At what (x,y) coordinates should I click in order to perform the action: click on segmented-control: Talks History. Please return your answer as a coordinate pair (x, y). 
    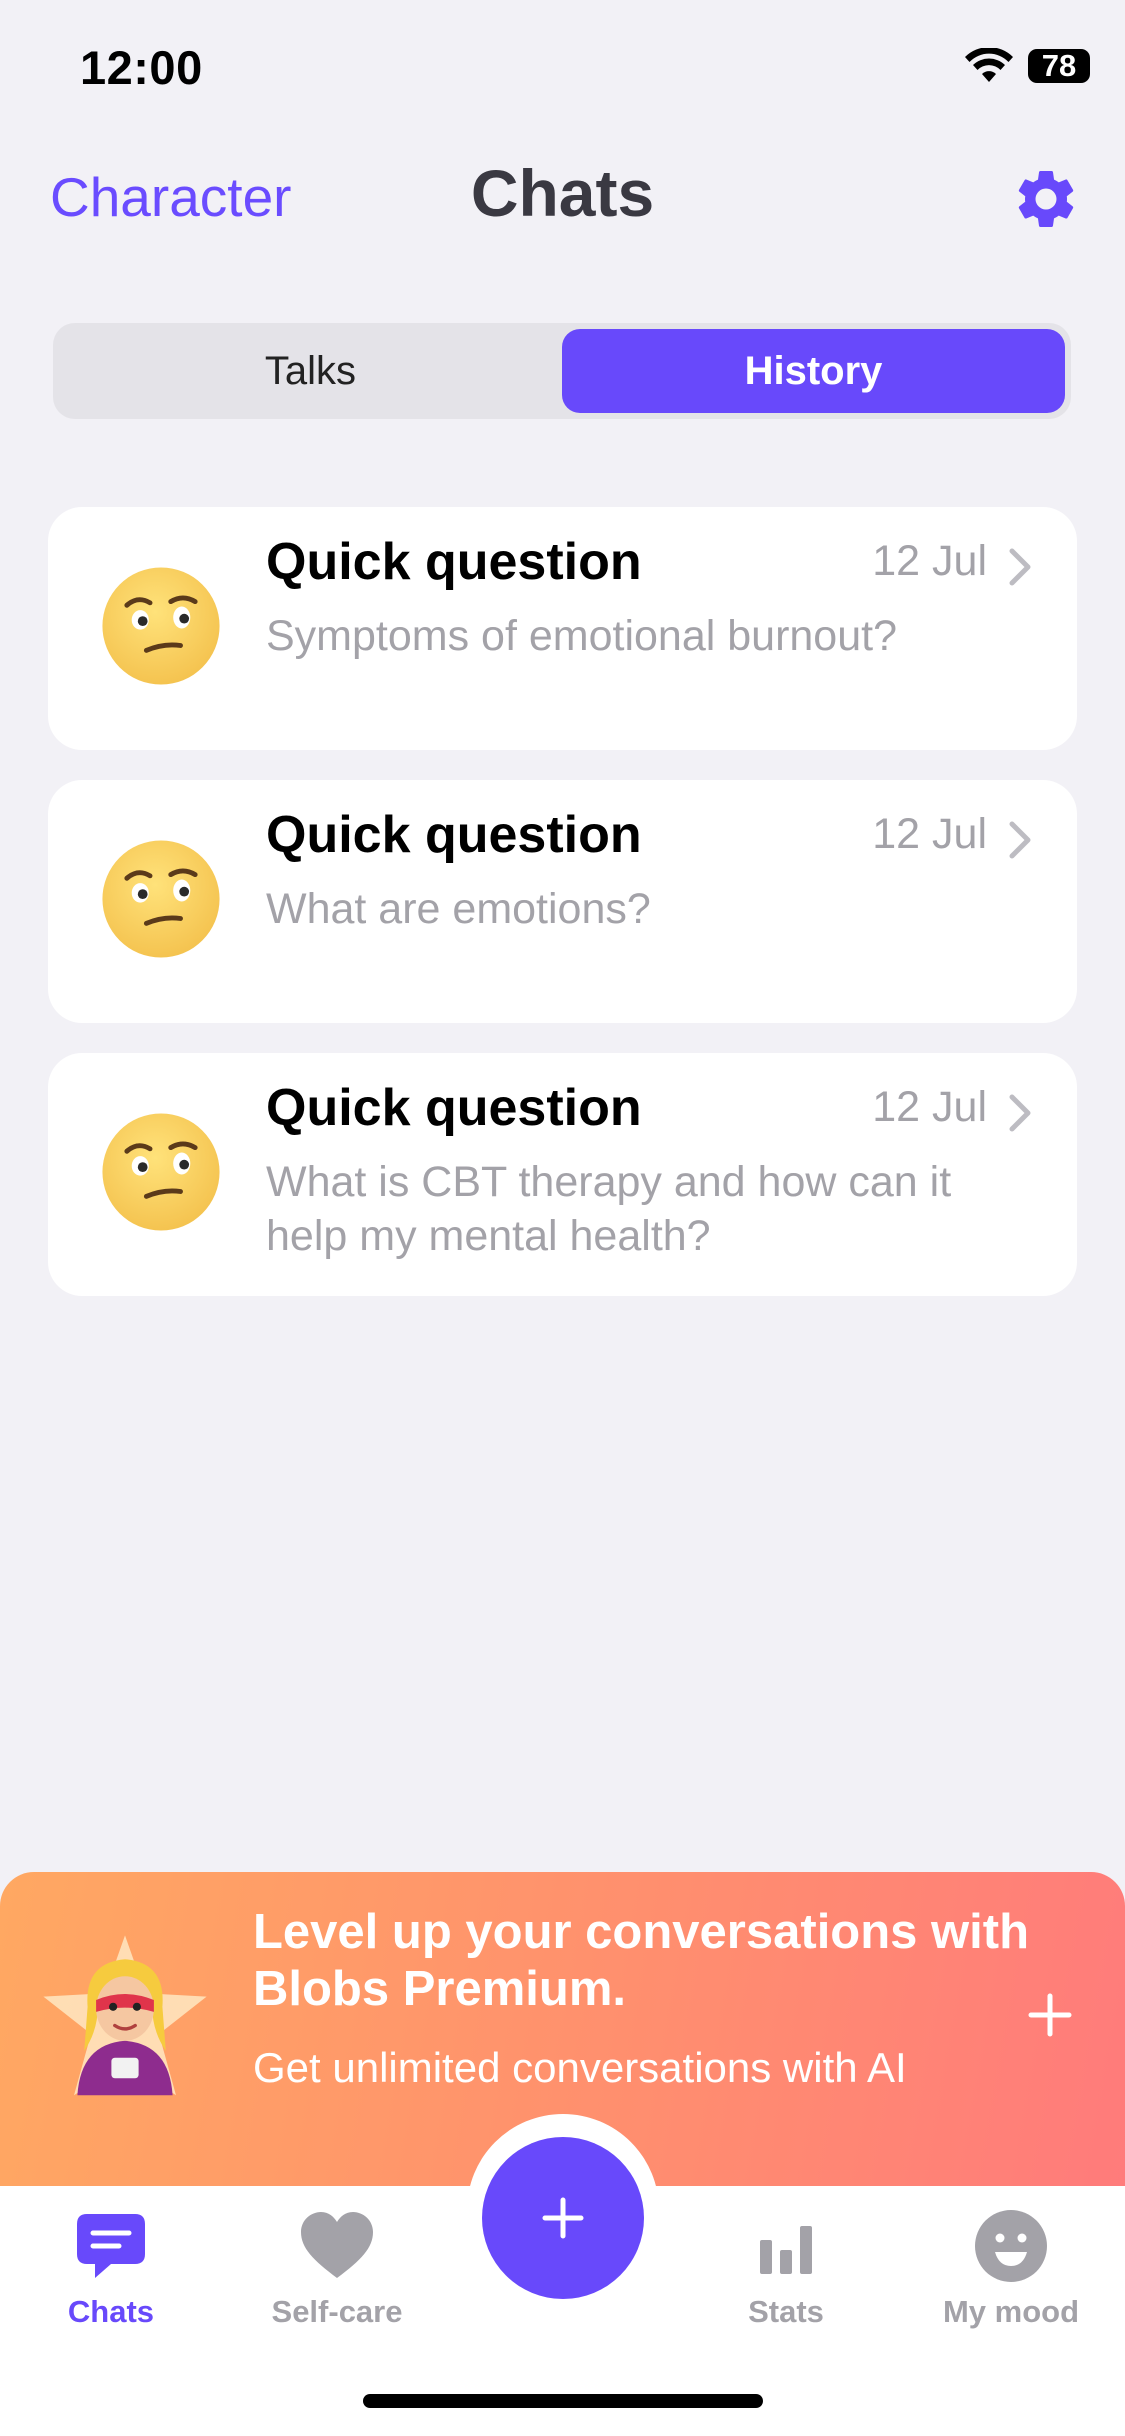
    Looking at the image, I should click on (562, 371).